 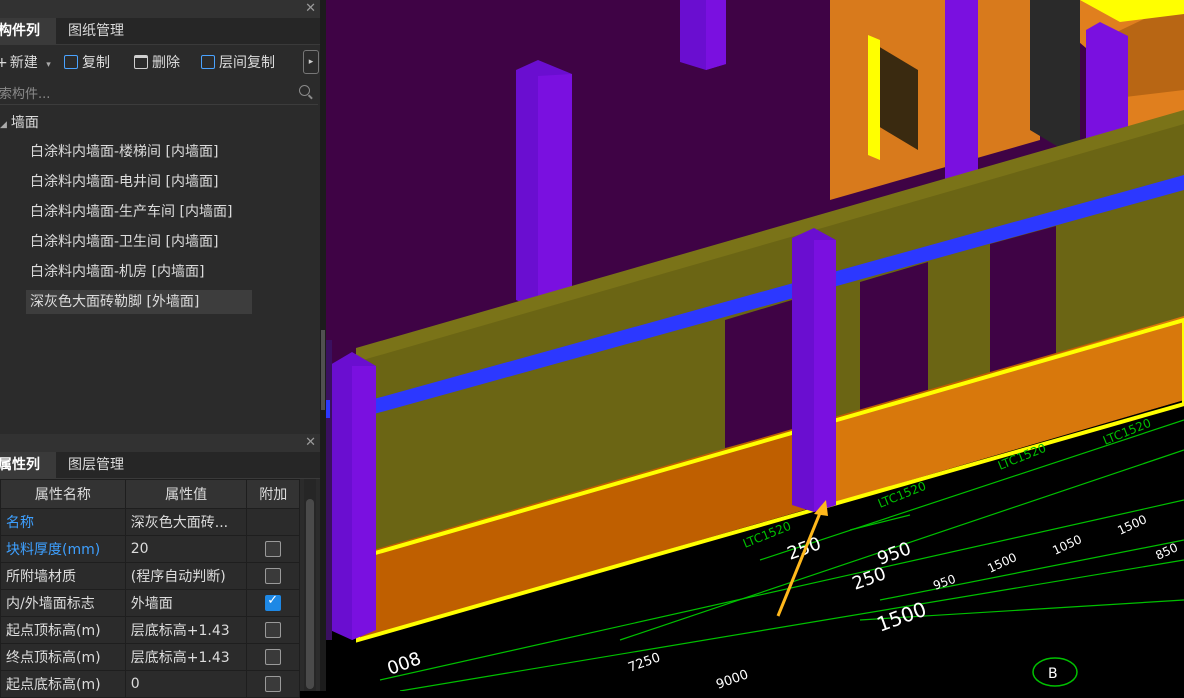 I want to click on property-row: 所附墙材质 (程序自动判断), so click(x=150, y=576).